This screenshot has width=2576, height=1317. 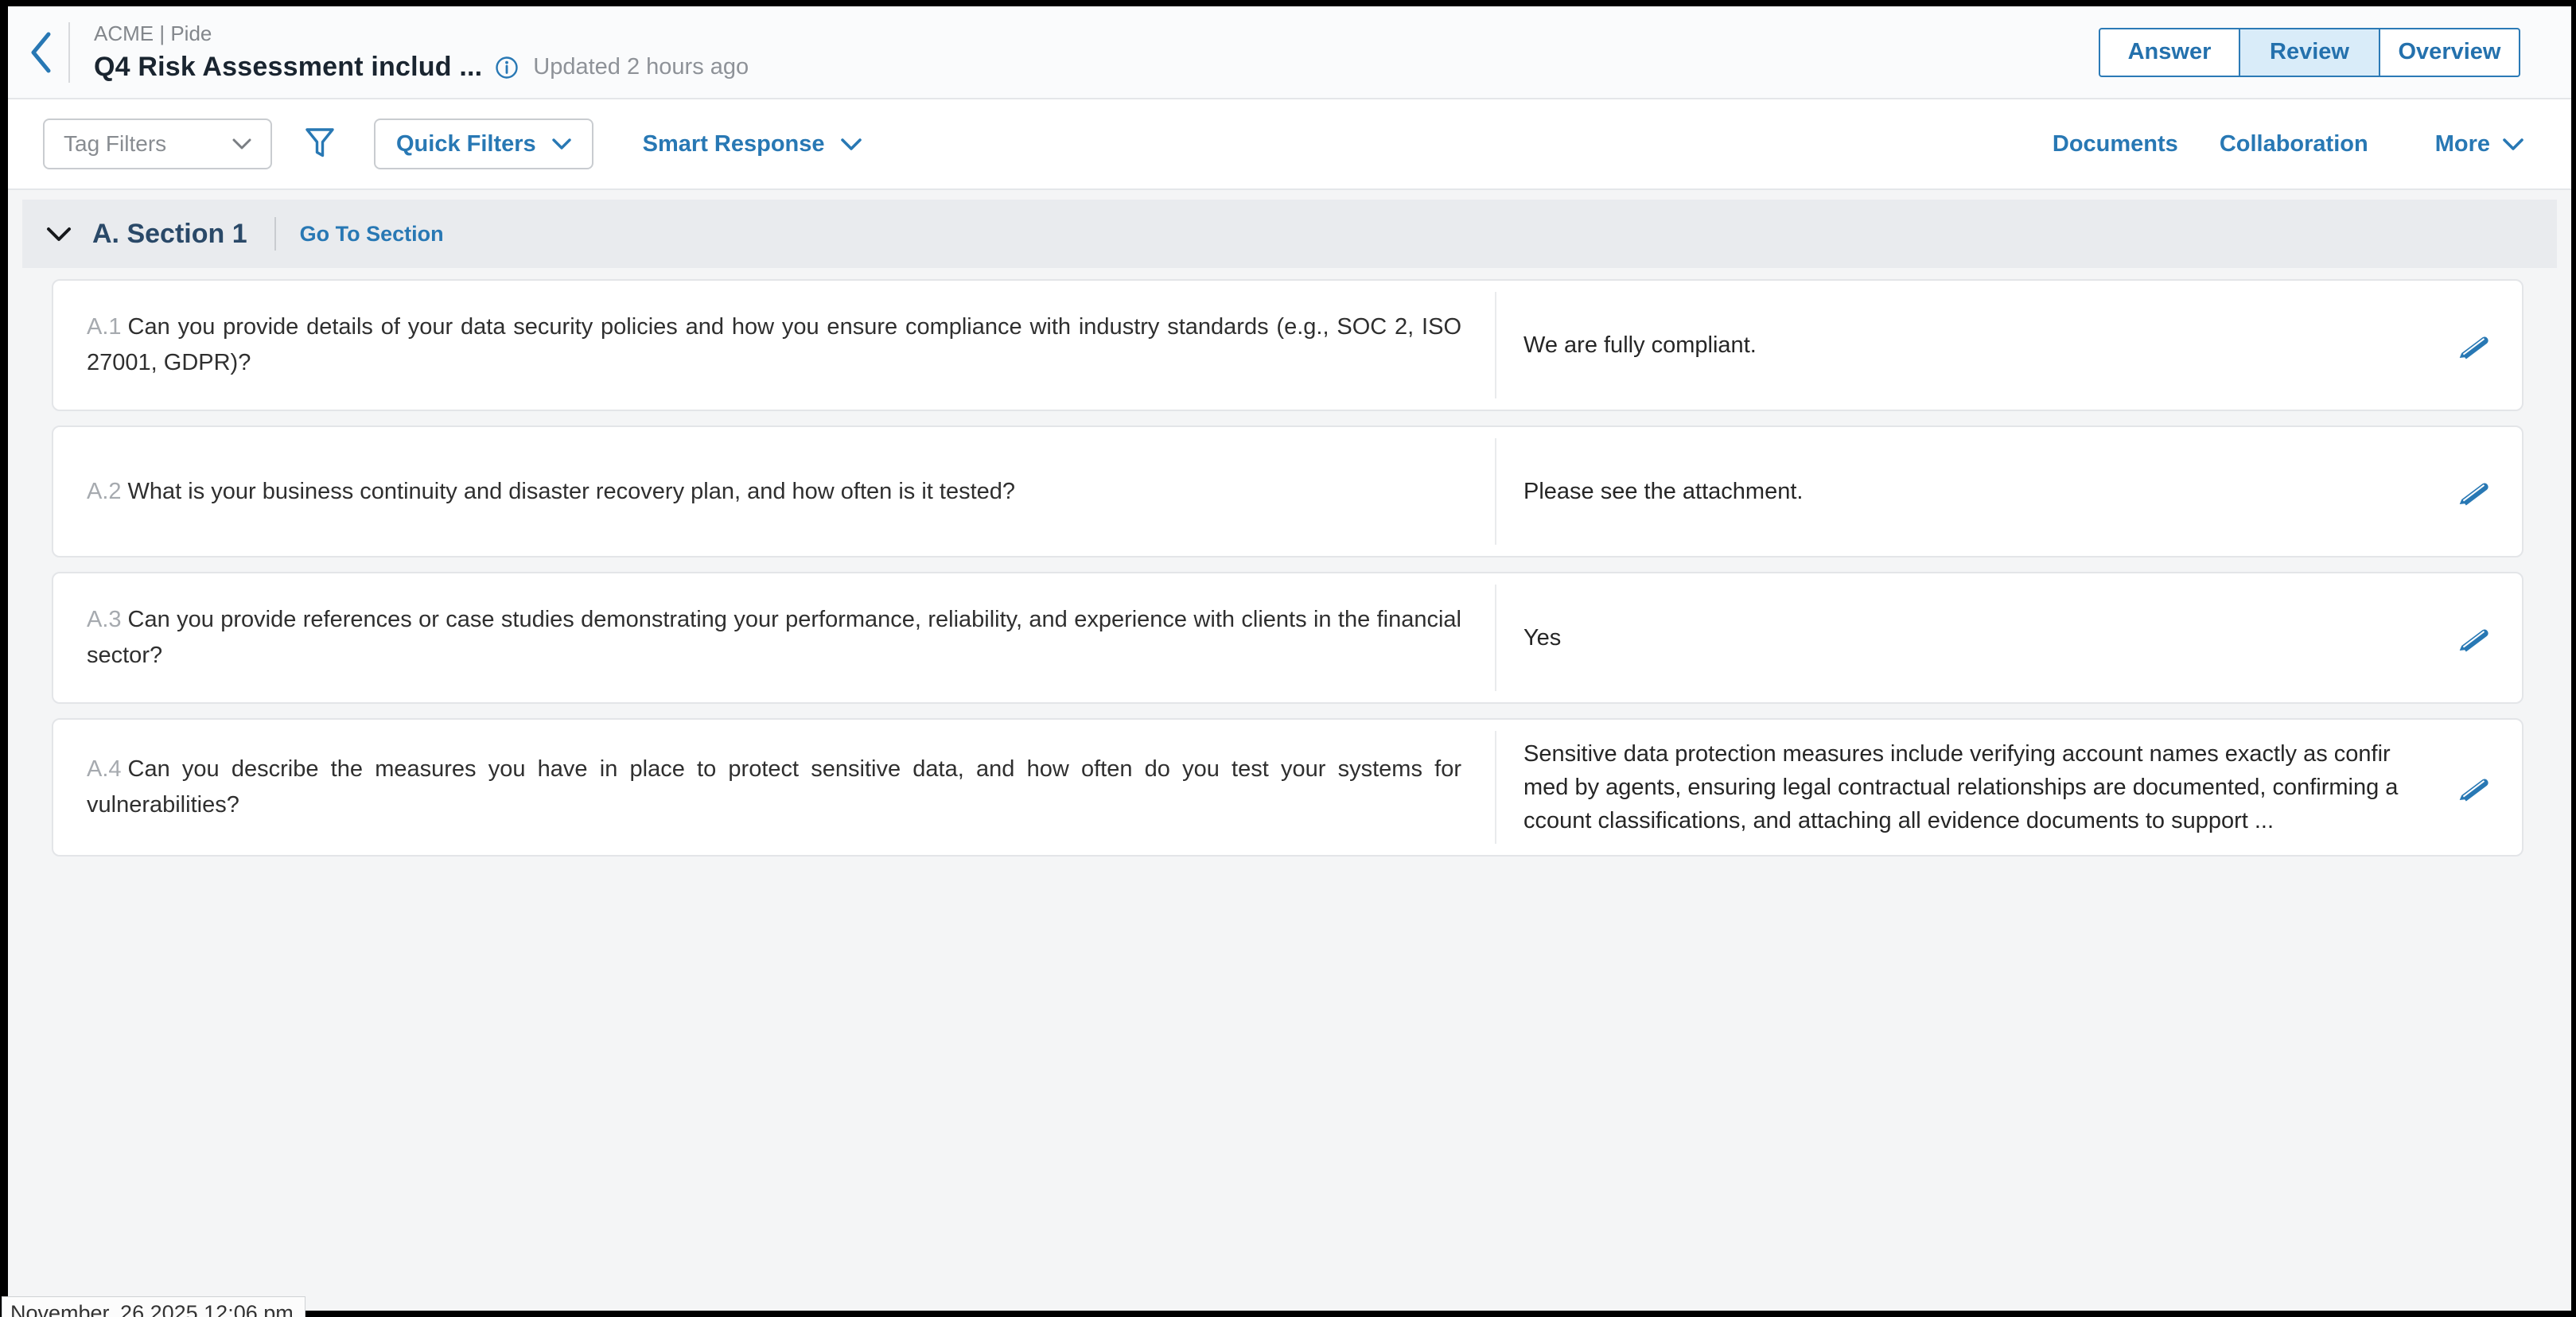 What do you see at coordinates (1775, 1304) in the screenshot?
I see `annotation-arrow` at bounding box center [1775, 1304].